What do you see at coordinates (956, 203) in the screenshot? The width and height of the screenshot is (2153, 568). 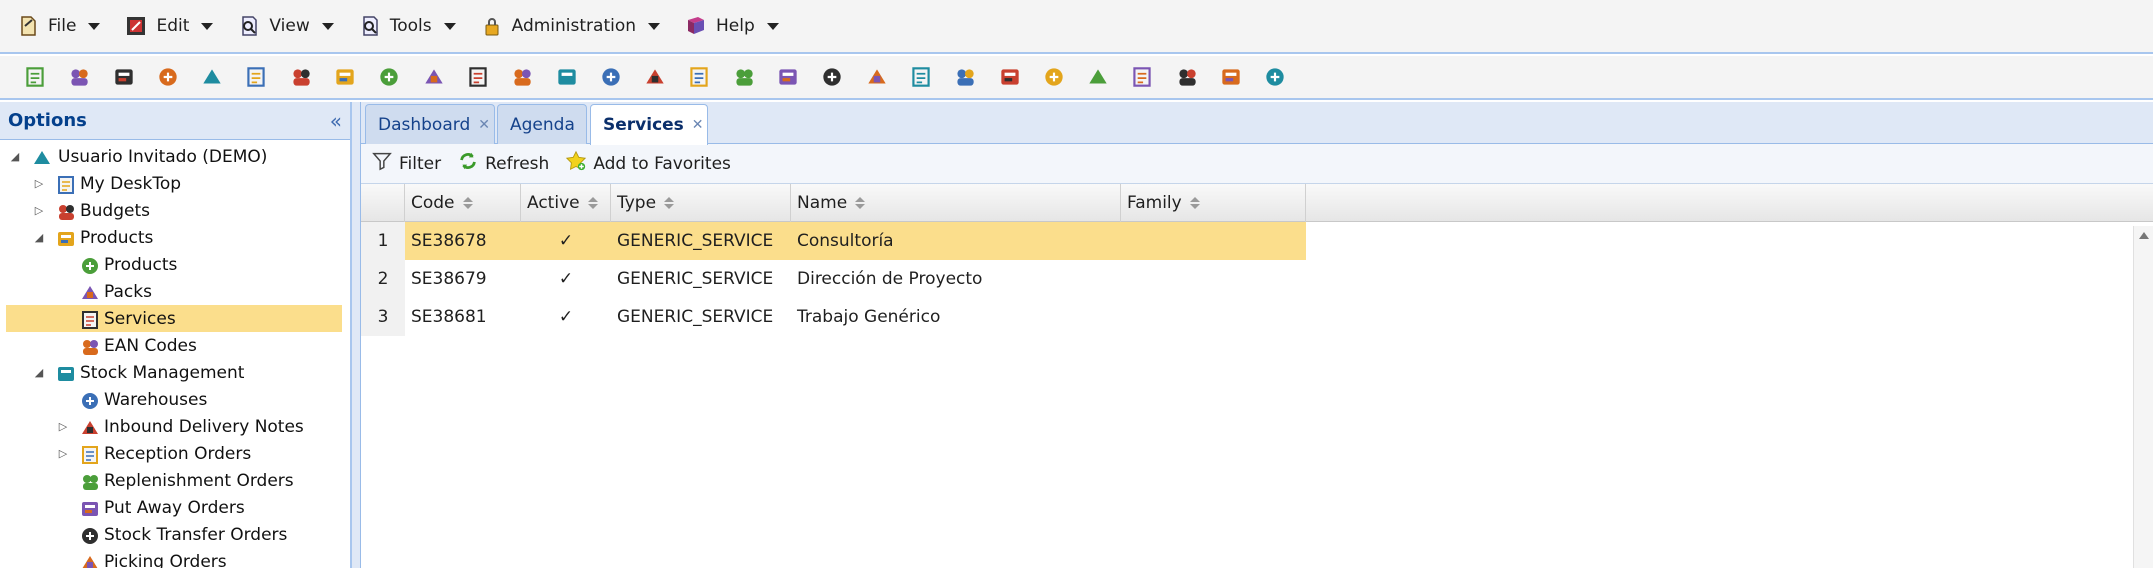 I see `column-header-name: Name` at bounding box center [956, 203].